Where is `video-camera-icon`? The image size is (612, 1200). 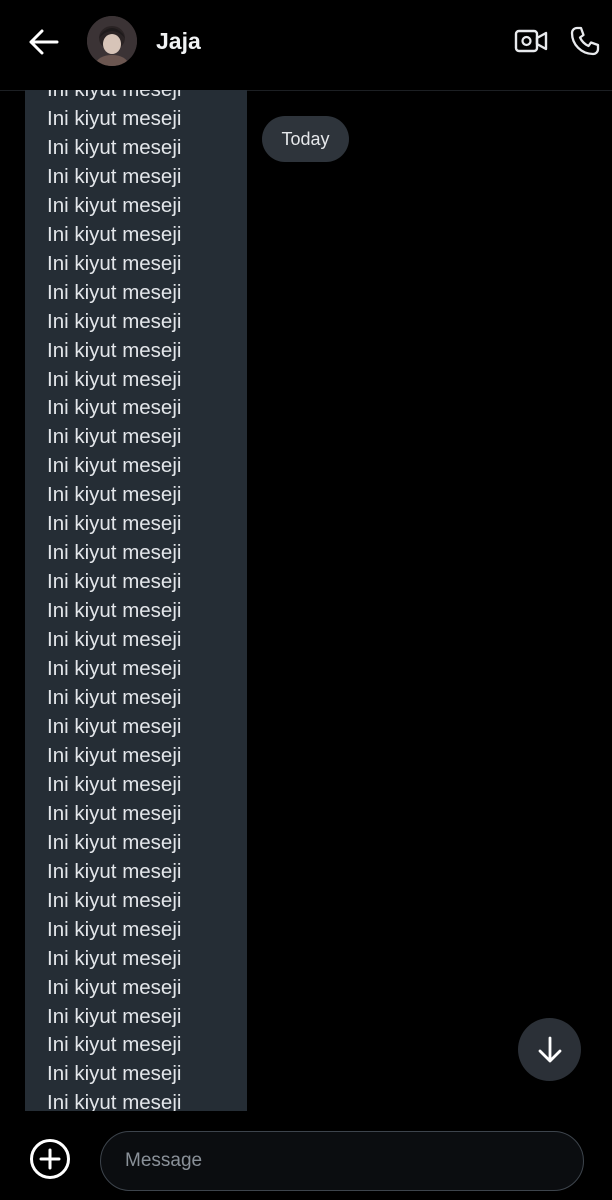
video-camera-icon is located at coordinates (531, 41).